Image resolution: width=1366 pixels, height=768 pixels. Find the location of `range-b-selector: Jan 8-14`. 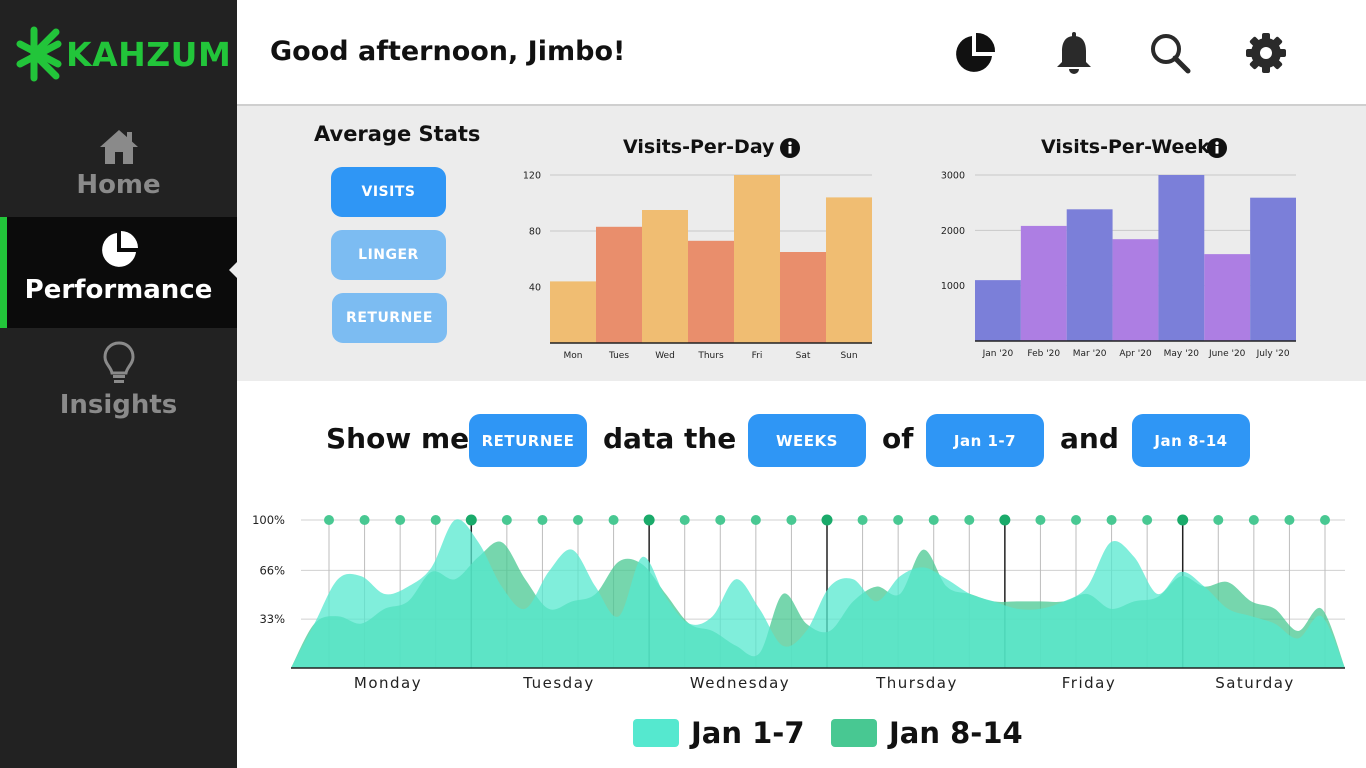

range-b-selector: Jan 8-14 is located at coordinates (1191, 440).